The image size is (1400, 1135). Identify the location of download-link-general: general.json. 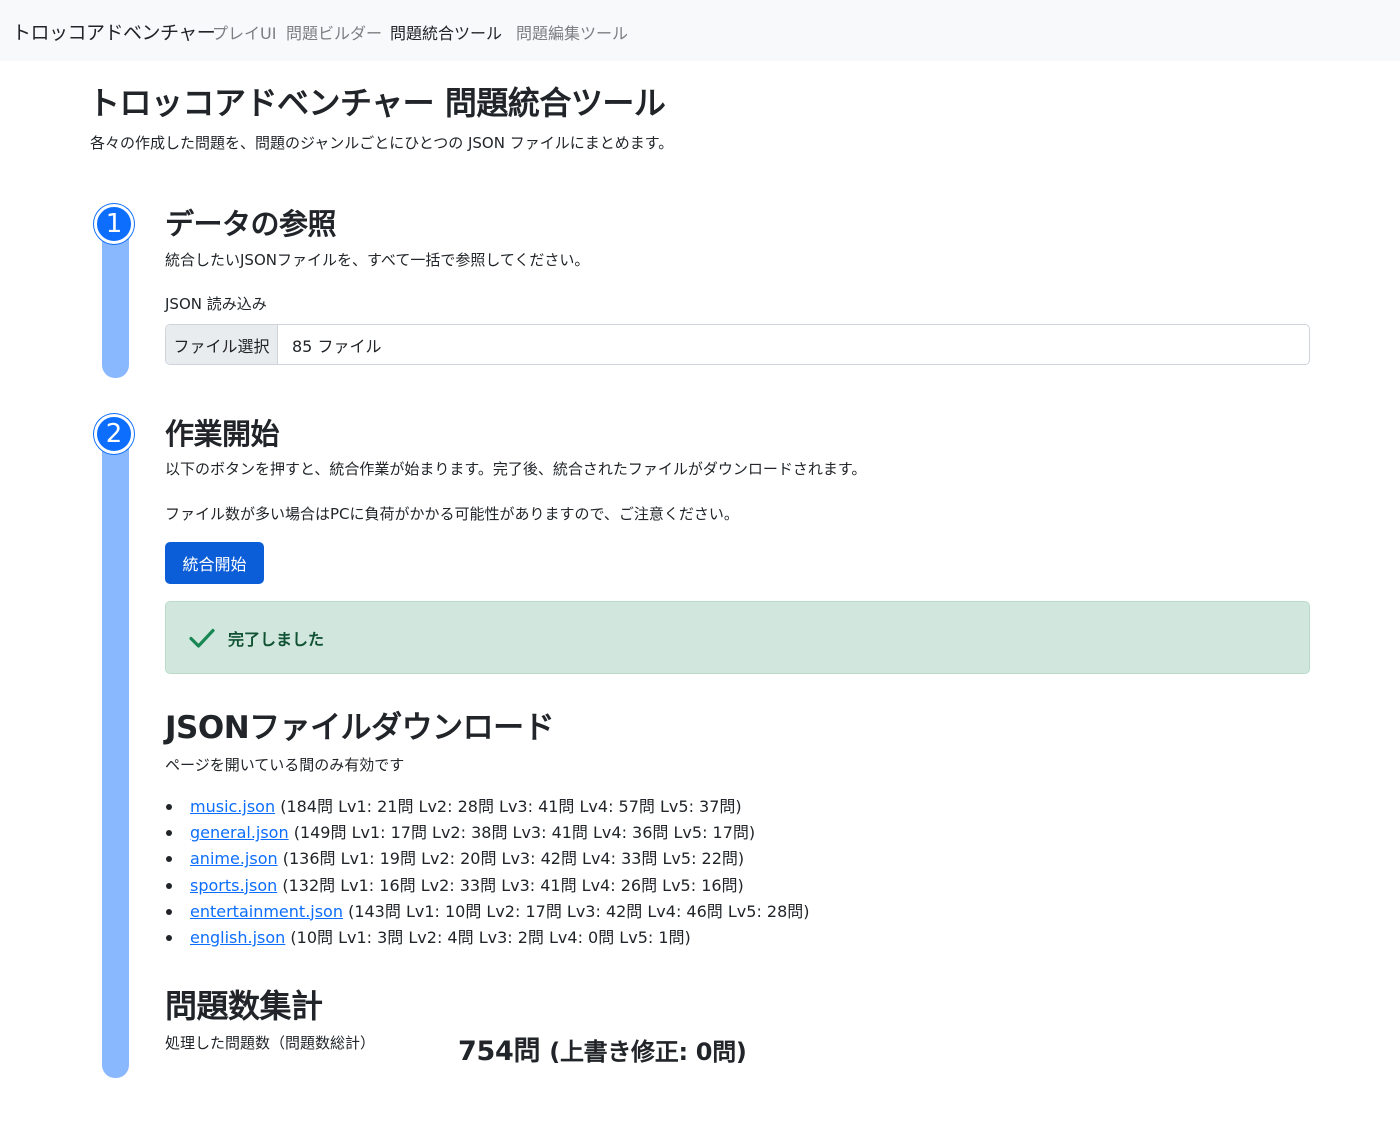
(239, 832).